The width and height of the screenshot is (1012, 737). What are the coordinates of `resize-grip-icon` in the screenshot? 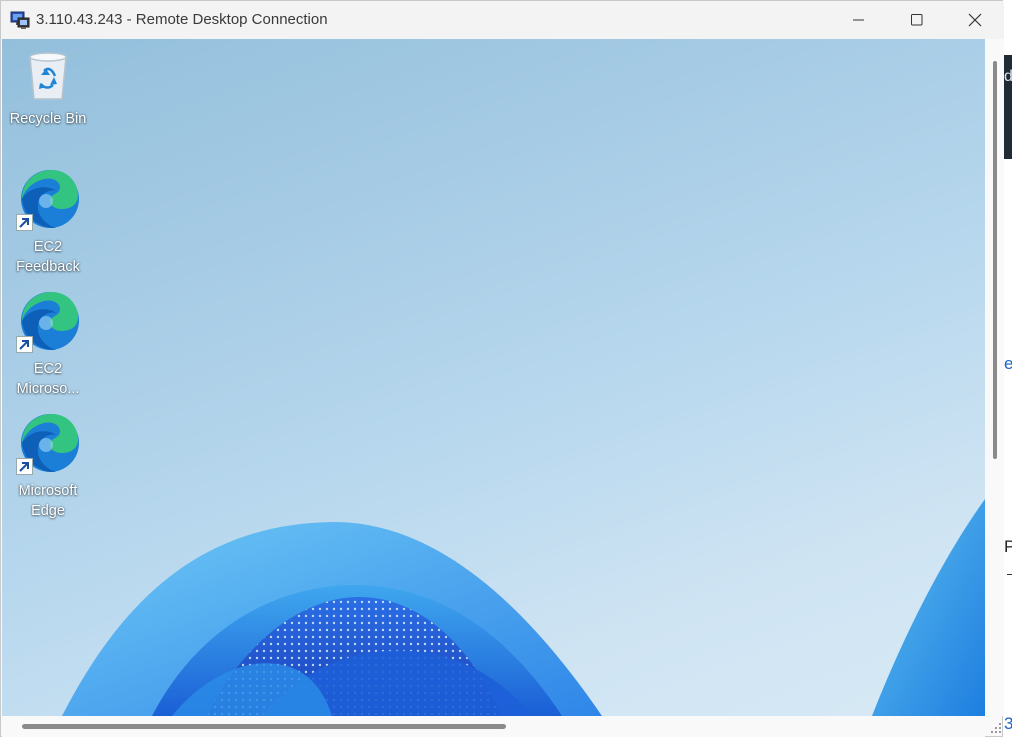 It's located at (996, 728).